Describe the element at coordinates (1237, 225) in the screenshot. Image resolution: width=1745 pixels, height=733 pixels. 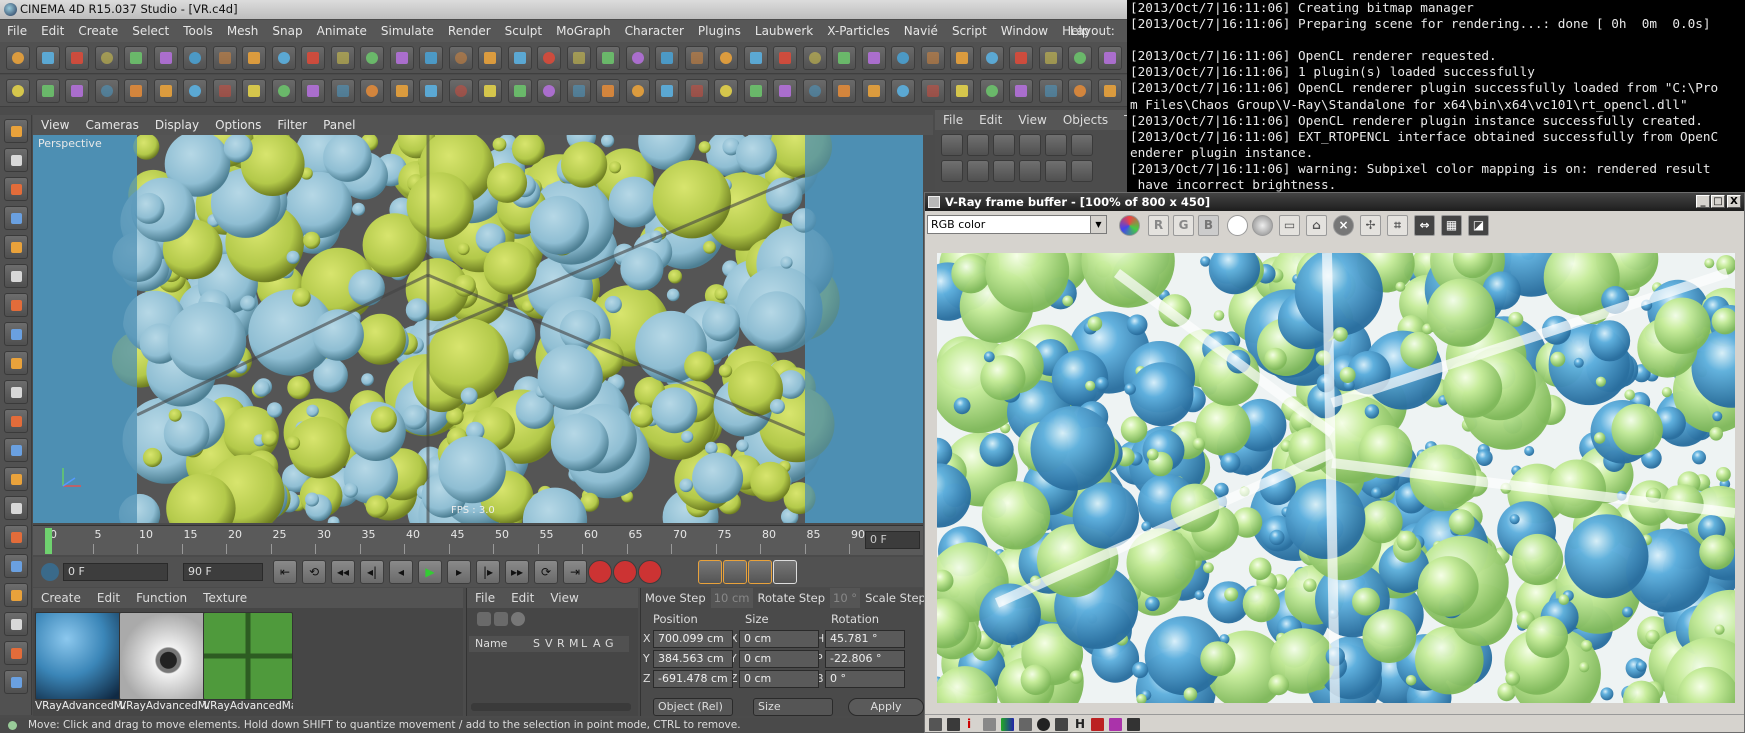
I see `alpha-white-icon` at that location.